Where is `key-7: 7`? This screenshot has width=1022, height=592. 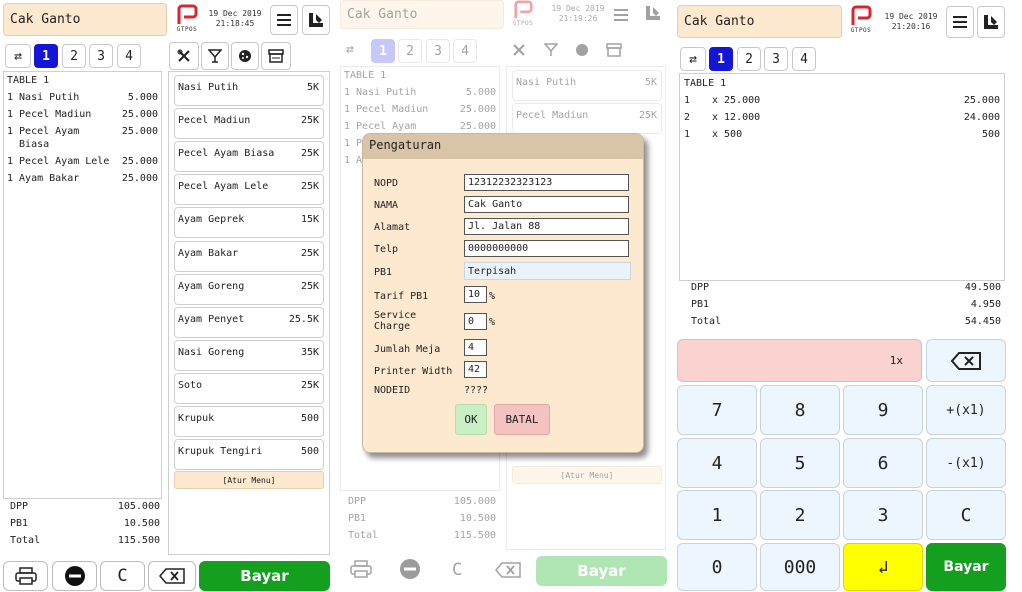 key-7: 7 is located at coordinates (717, 410).